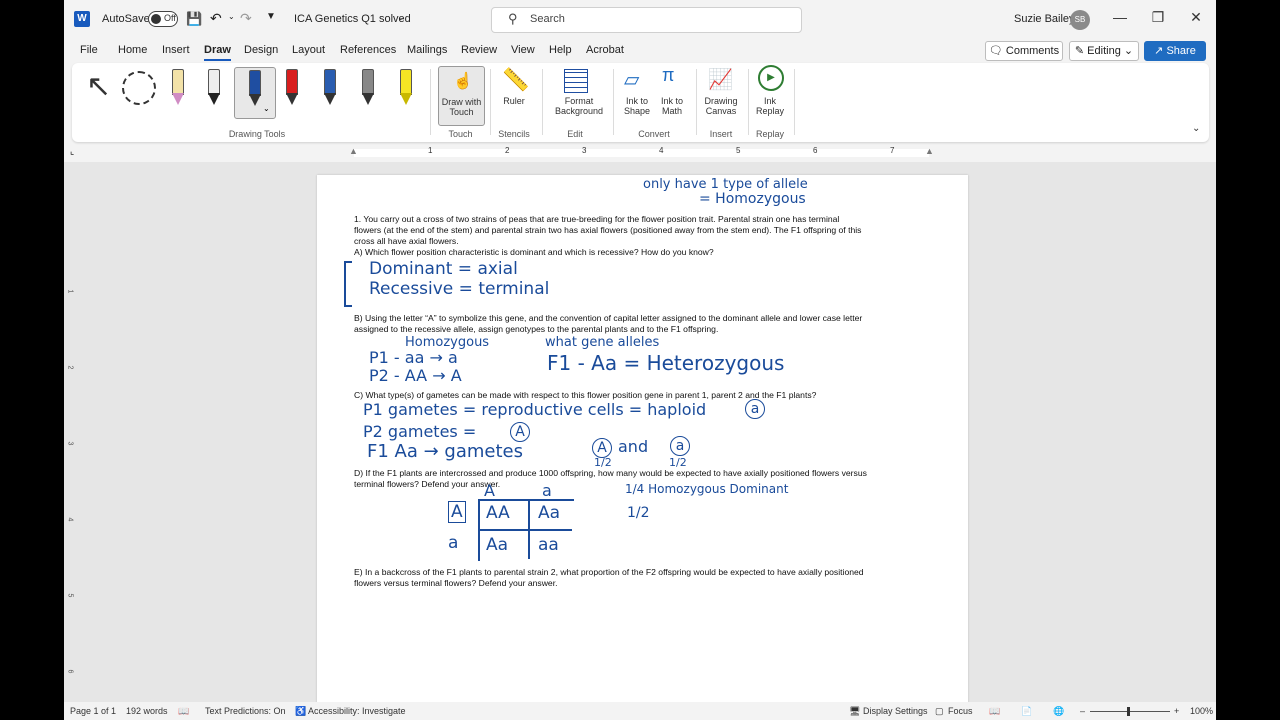  I want to click on punnett-header-a-lower: a, so click(547, 490).